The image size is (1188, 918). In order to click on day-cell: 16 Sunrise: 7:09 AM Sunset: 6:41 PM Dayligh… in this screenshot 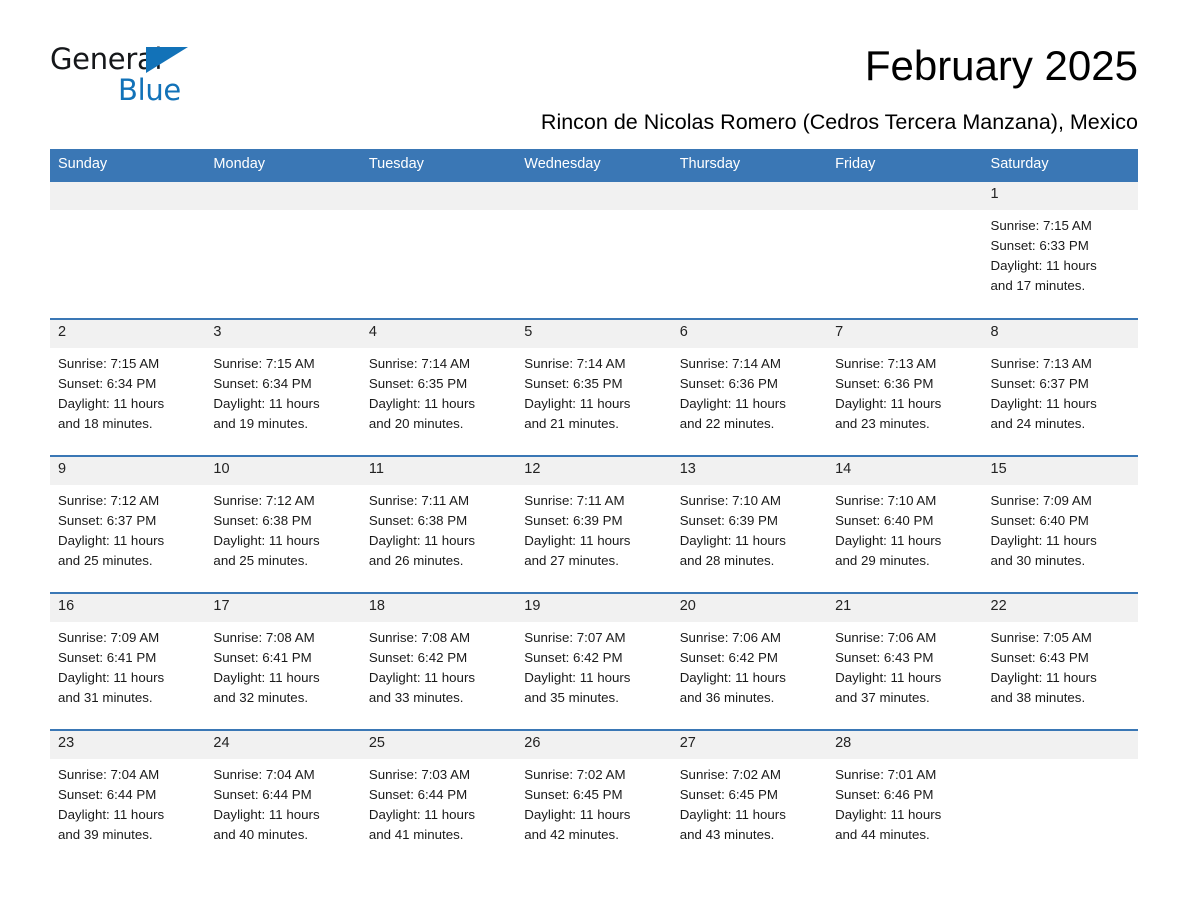, I will do `click(128, 661)`.